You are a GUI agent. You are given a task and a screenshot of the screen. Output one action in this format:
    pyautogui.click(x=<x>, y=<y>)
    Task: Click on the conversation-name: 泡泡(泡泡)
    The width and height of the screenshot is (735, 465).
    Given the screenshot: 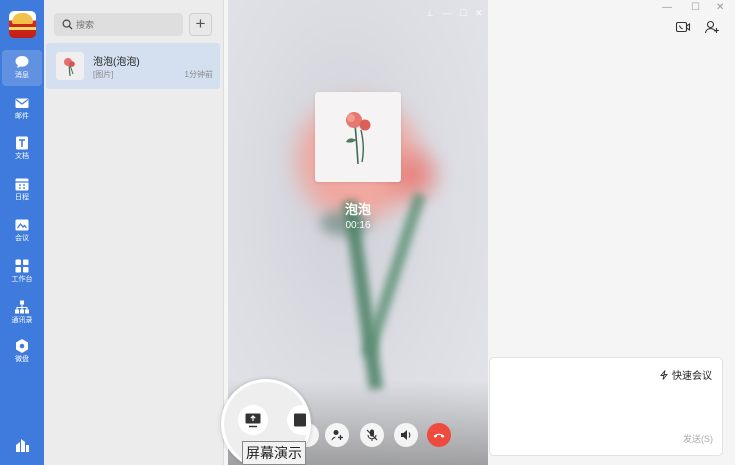 What is the action you would take?
    pyautogui.click(x=116, y=62)
    